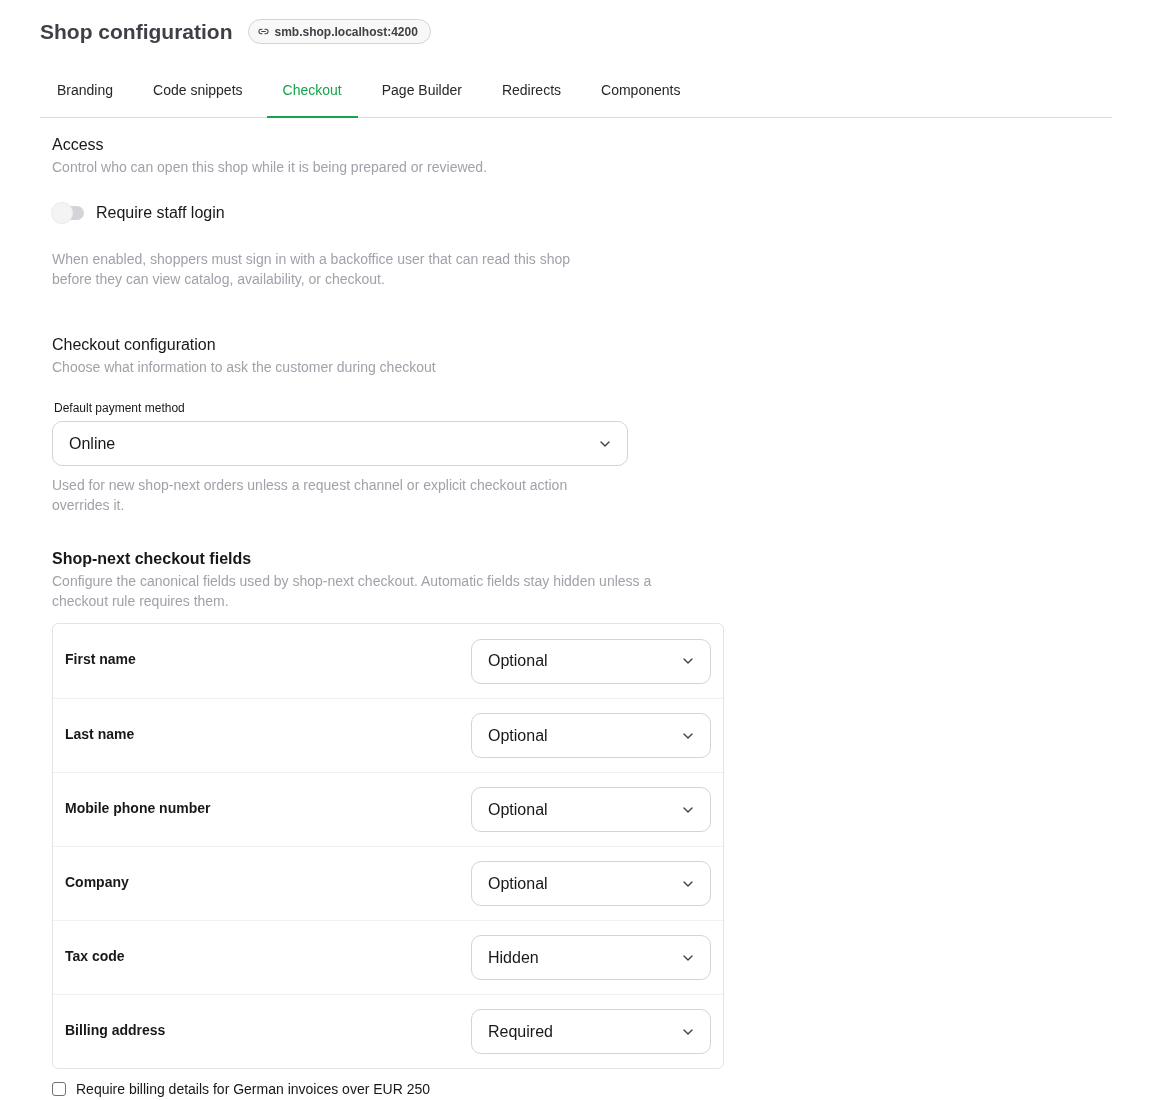 The image size is (1152, 1100). What do you see at coordinates (138, 807) in the screenshot?
I see `field-name: Mobile phone number` at bounding box center [138, 807].